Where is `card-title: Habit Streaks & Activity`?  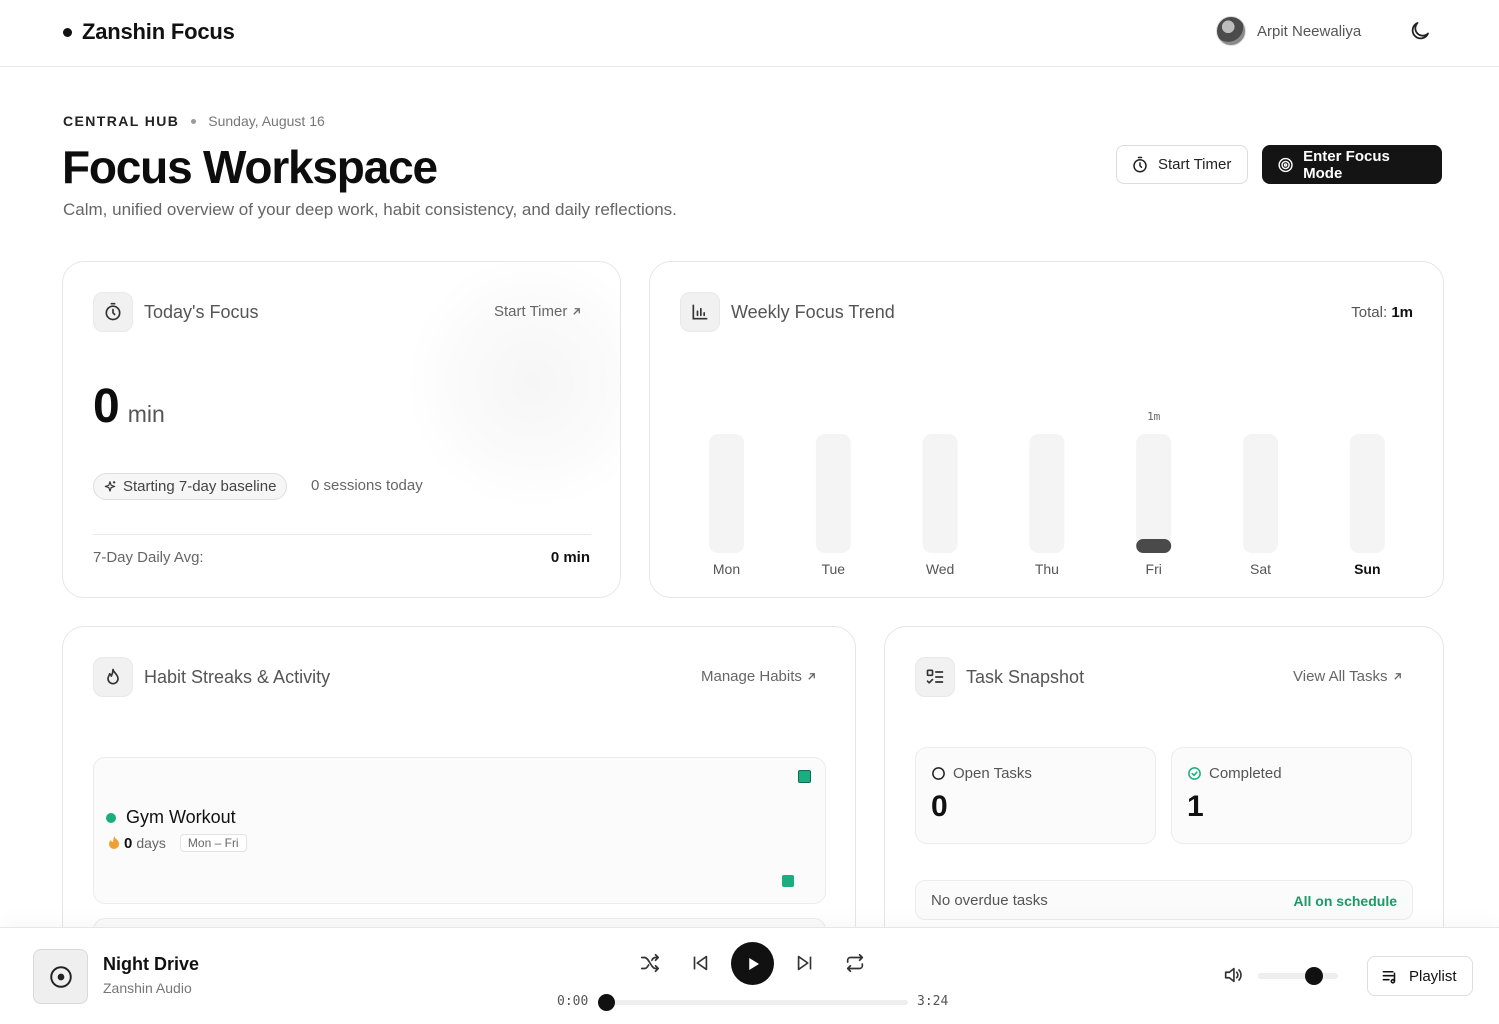
card-title: Habit Streaks & Activity is located at coordinates (237, 676).